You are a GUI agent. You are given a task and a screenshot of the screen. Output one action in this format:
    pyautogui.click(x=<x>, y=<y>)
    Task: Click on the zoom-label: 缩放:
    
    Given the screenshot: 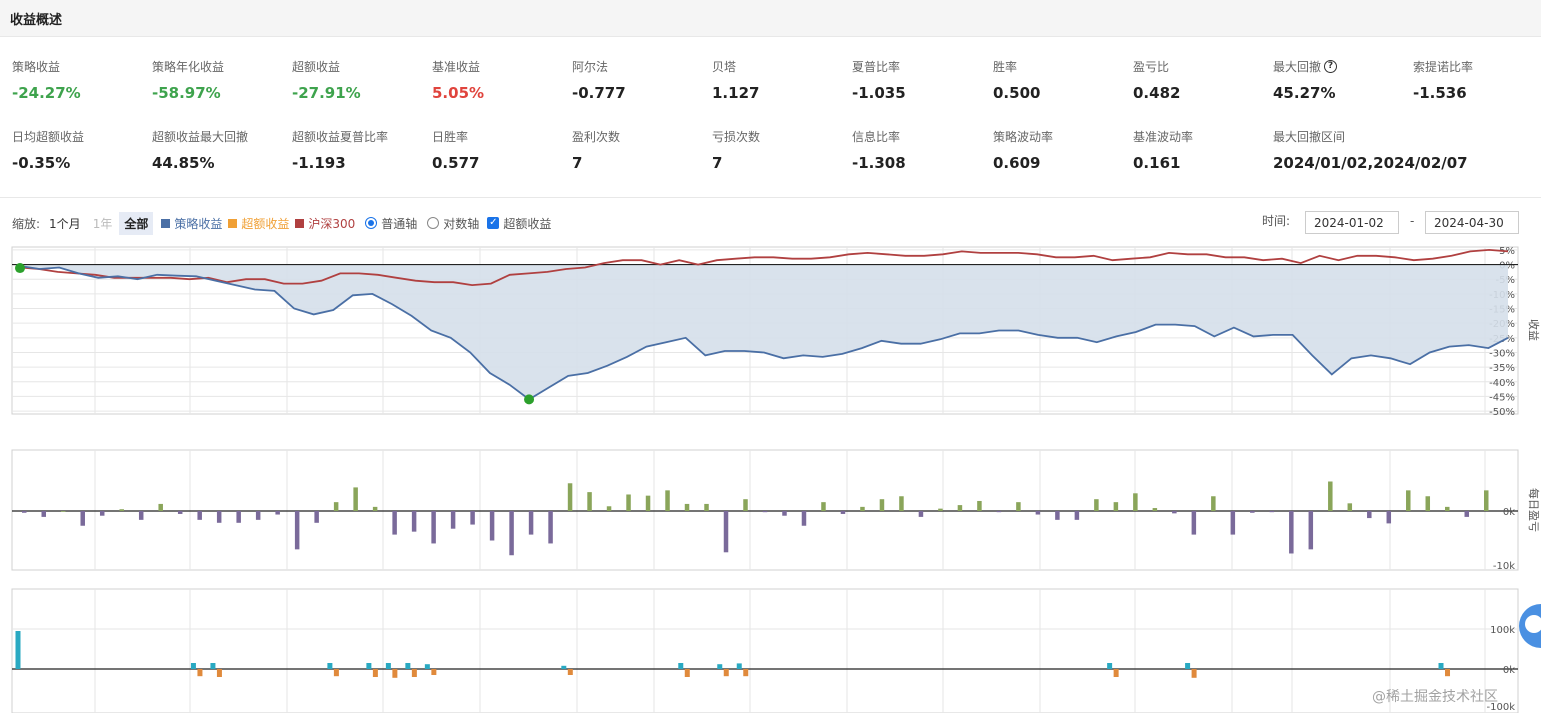 What is the action you would take?
    pyautogui.click(x=26, y=223)
    